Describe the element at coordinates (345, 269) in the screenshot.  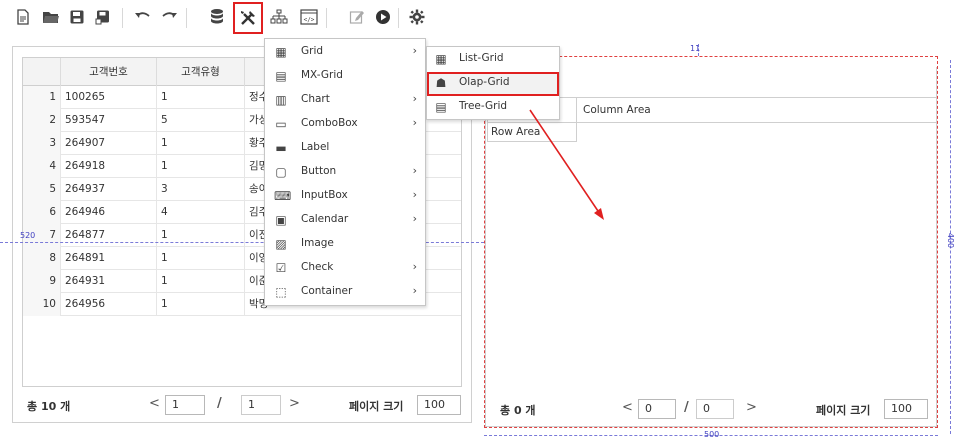
I see `menu-item-check: ☑ Check ›` at that location.